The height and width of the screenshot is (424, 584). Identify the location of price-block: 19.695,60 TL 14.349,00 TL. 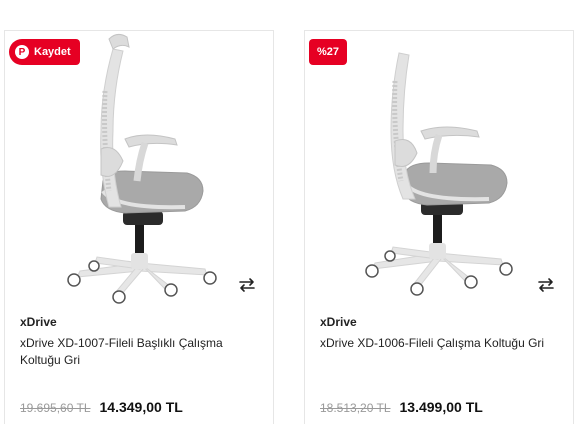
(101, 407).